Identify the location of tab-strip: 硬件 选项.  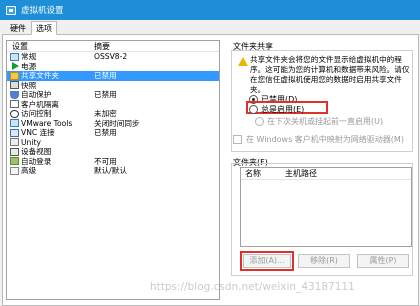
(31, 28).